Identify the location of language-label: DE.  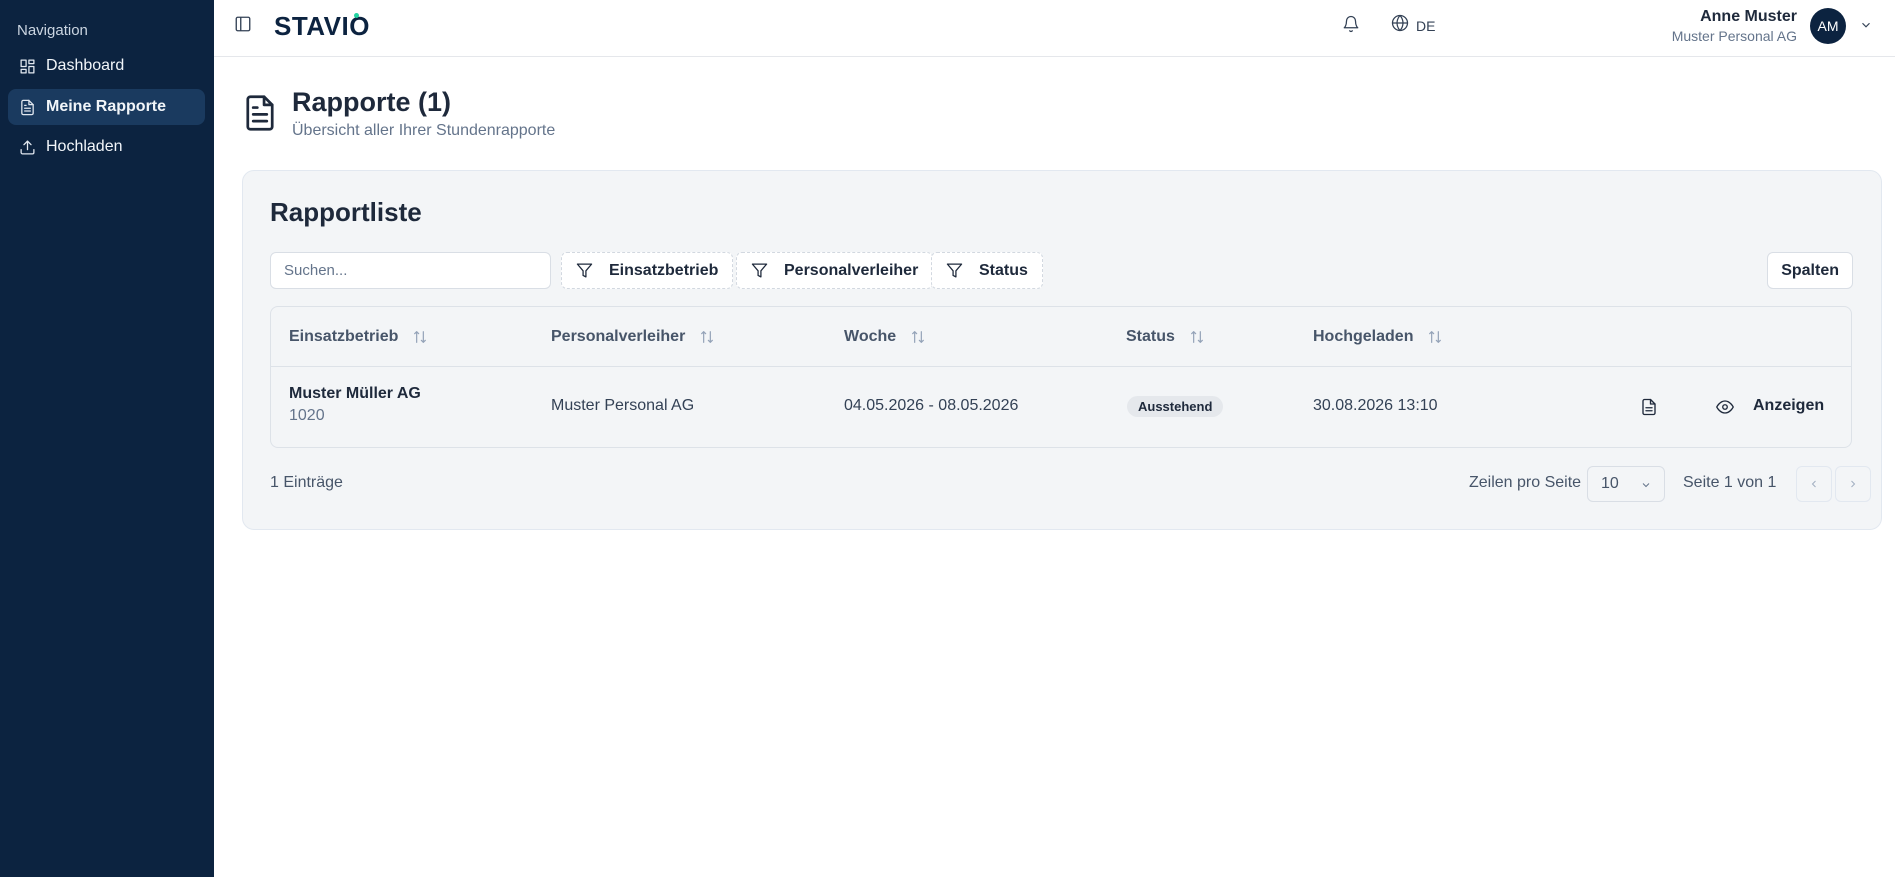
(1426, 25).